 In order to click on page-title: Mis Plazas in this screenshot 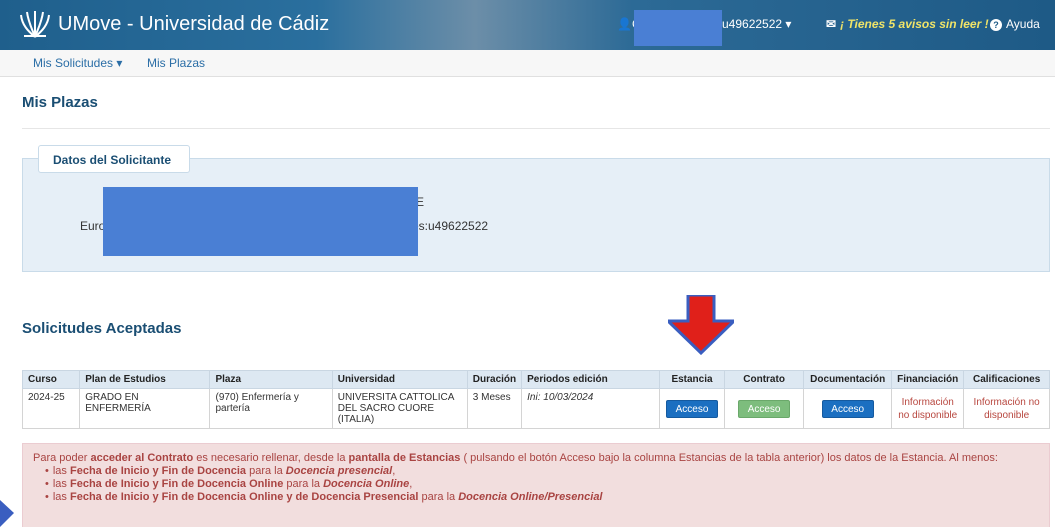, I will do `click(60, 102)`.